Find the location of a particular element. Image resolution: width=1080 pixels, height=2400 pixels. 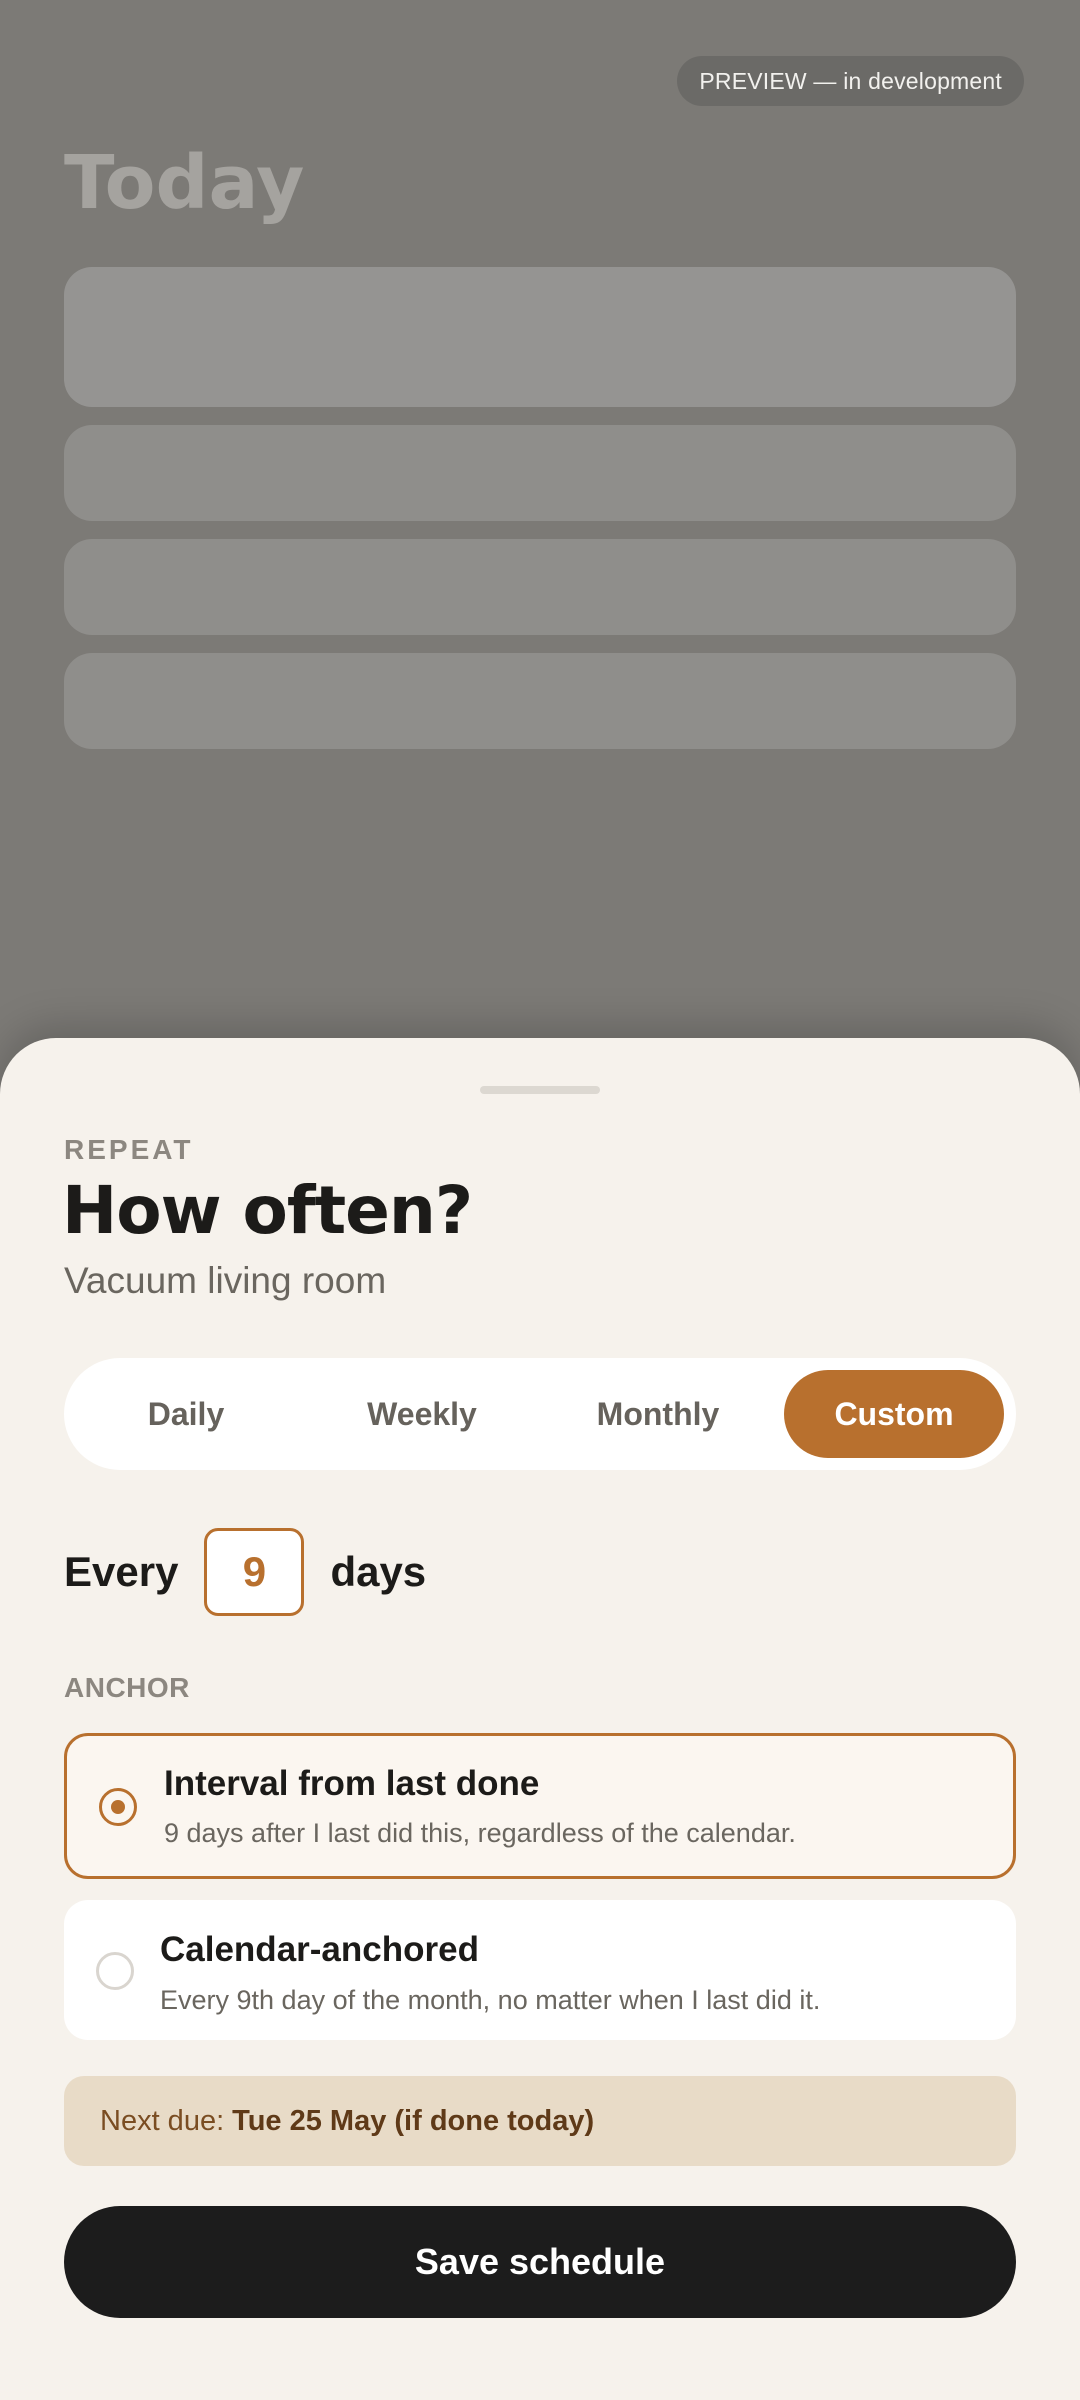

background-title: Today is located at coordinates (184, 183).